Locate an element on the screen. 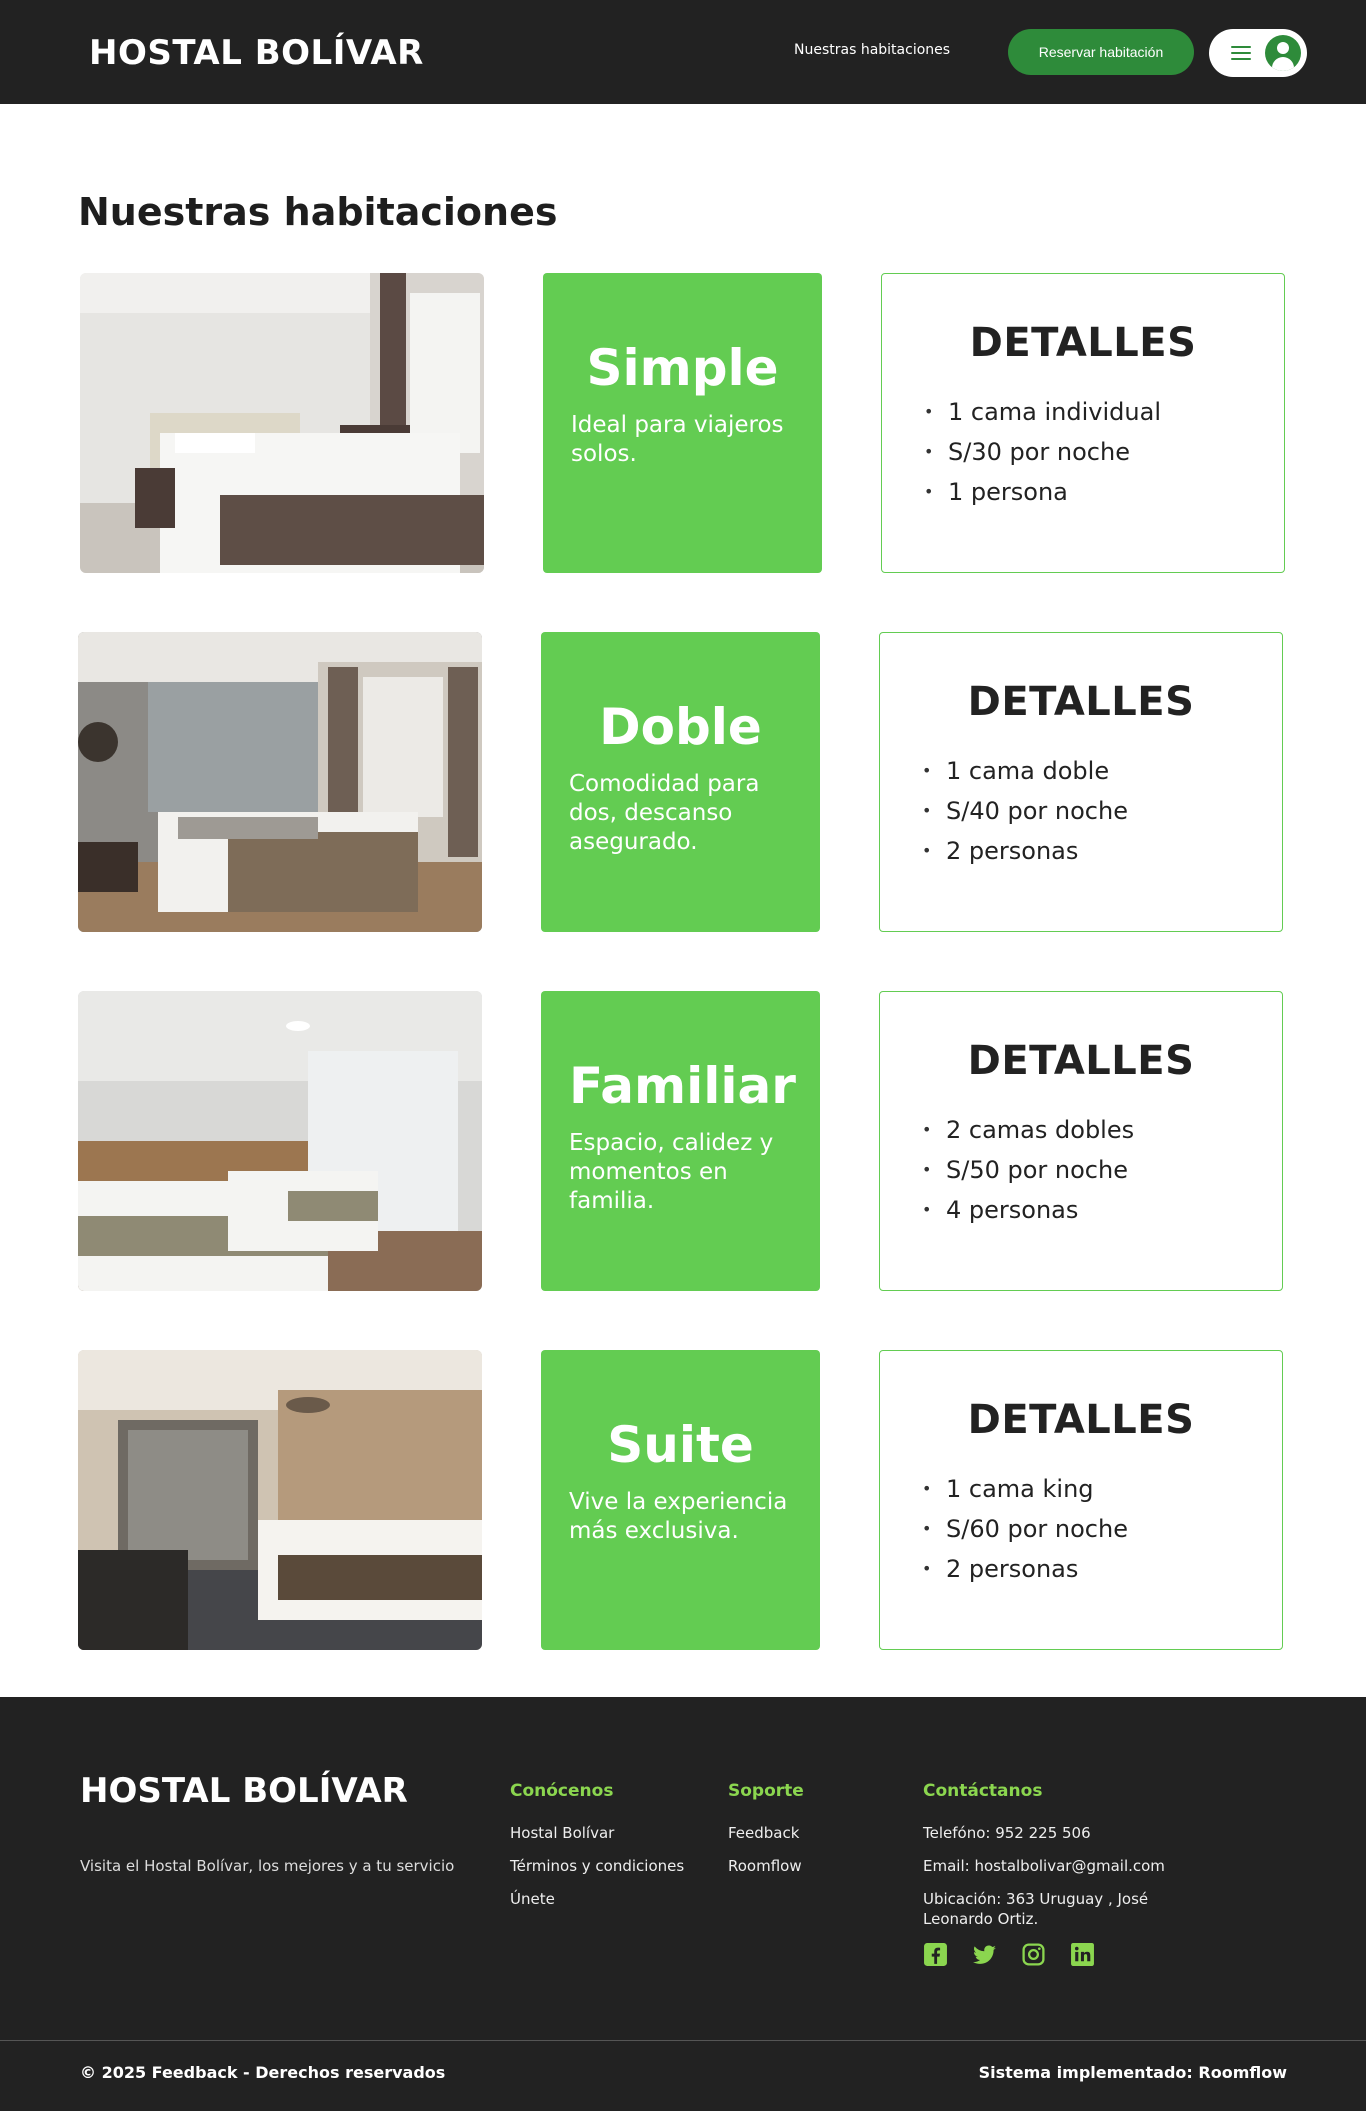  details-item: S/60 por noche is located at coordinates (1102, 1529).